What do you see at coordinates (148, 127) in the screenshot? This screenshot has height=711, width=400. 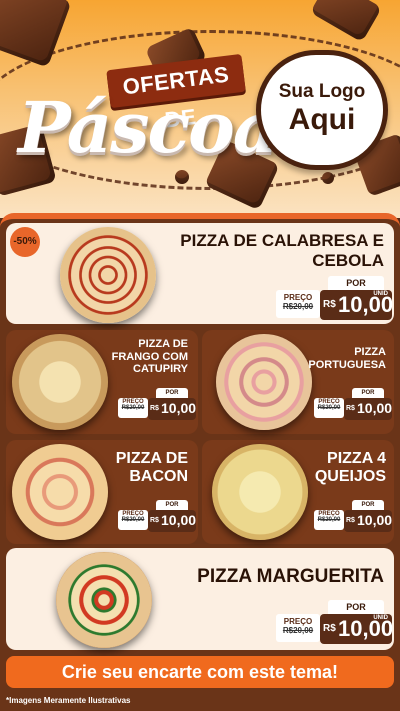 I see `title-main: Páscoa` at bounding box center [148, 127].